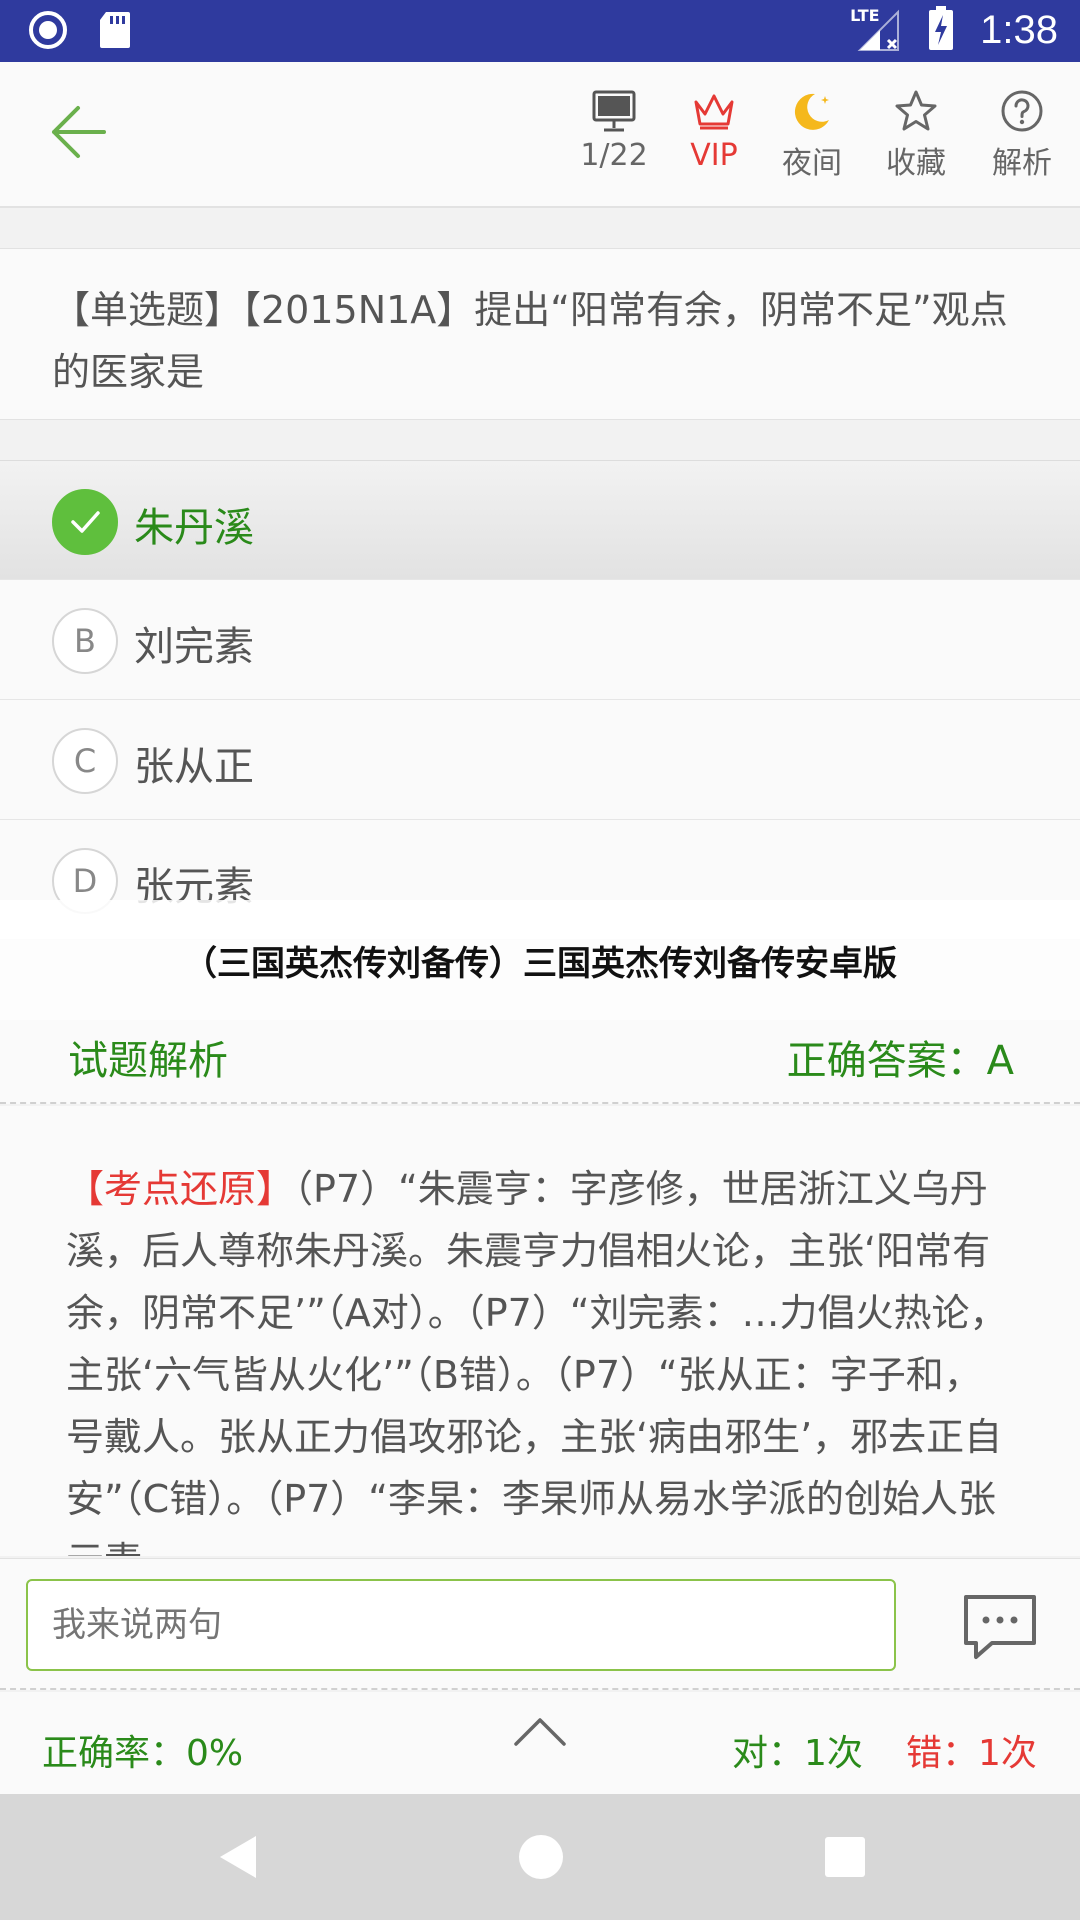 The height and width of the screenshot is (1920, 1080). I want to click on overlay-banner: （三国英杰传刘备传）三国英杰传刘备传安卓版, so click(540, 960).